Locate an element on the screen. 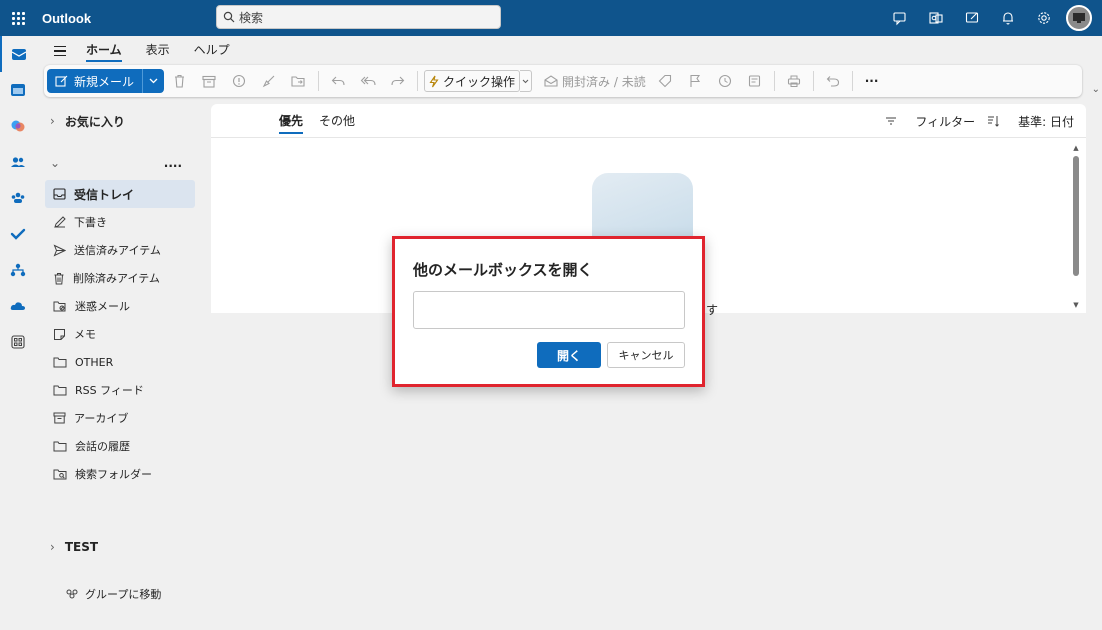  scroll-thumb is located at coordinates (1076, 216).